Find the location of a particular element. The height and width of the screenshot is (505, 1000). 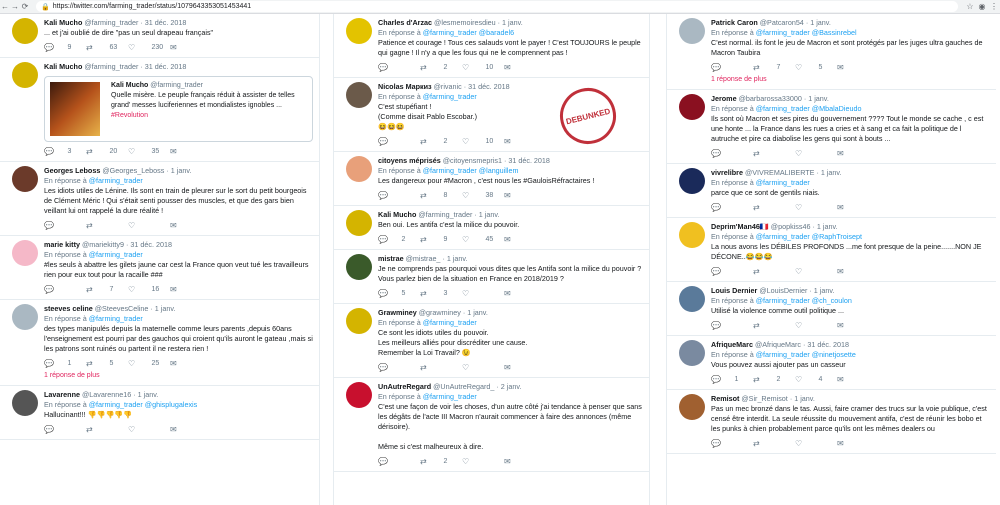

reply-action: 💬 9 is located at coordinates (65, 48).